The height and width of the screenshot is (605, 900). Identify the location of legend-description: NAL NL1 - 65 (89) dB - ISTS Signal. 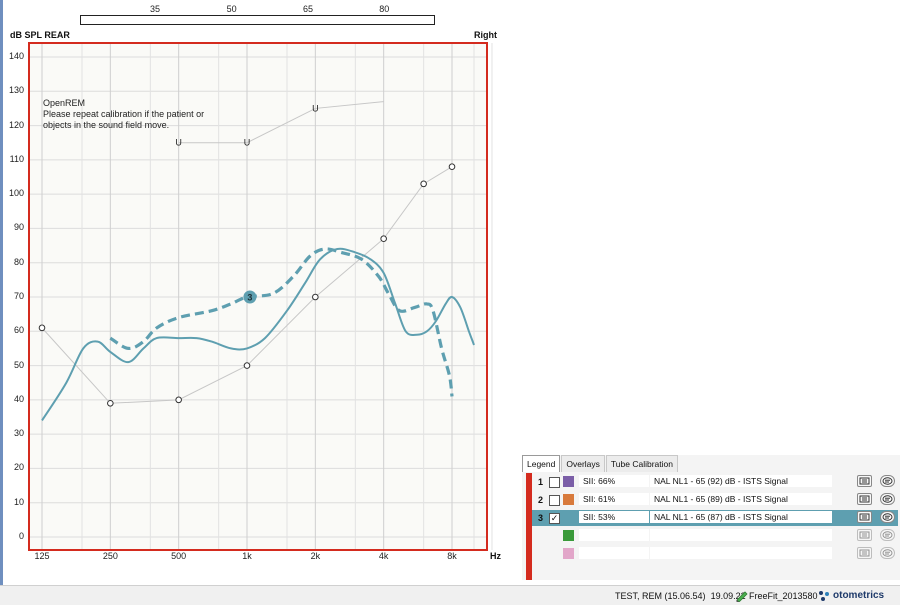
(741, 499).